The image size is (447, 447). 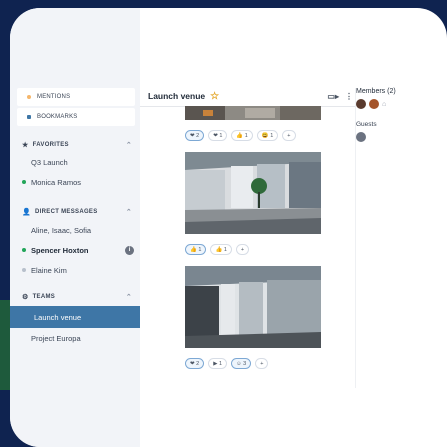 I want to click on message-reactions: ❤ 2 ❤ 1 👍 1 😃 1 +, so click(x=240, y=135).